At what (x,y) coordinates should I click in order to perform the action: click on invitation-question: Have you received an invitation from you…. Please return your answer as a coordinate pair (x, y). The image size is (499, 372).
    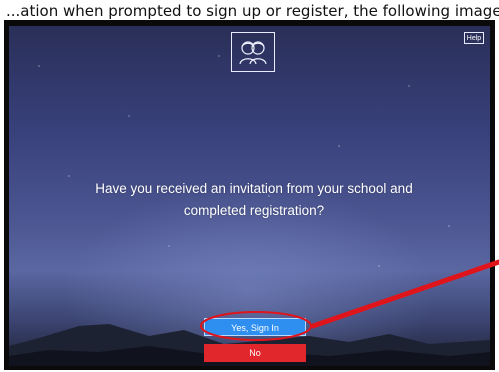
    Looking at the image, I should click on (254, 199).